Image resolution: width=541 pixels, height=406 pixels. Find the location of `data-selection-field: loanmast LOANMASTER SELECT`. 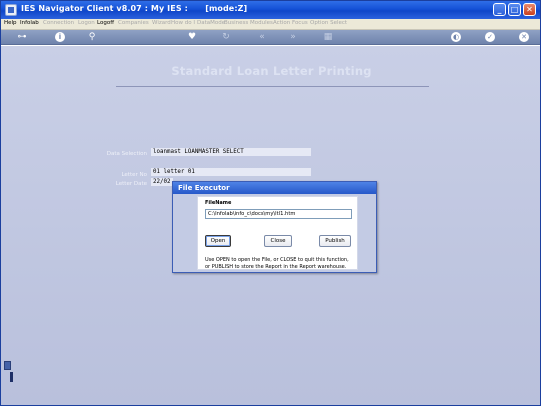

data-selection-field: loanmast LOANMASTER SELECT is located at coordinates (231, 152).